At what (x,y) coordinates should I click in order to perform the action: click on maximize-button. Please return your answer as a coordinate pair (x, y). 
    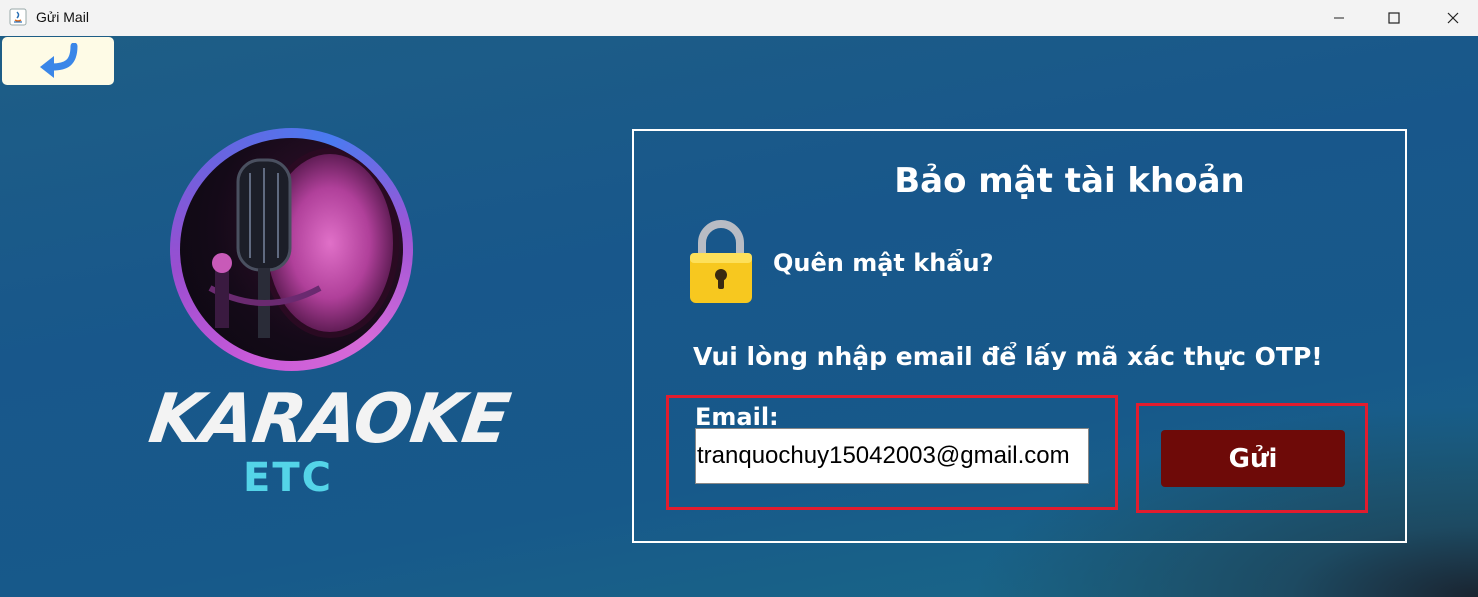
    Looking at the image, I should click on (1394, 18).